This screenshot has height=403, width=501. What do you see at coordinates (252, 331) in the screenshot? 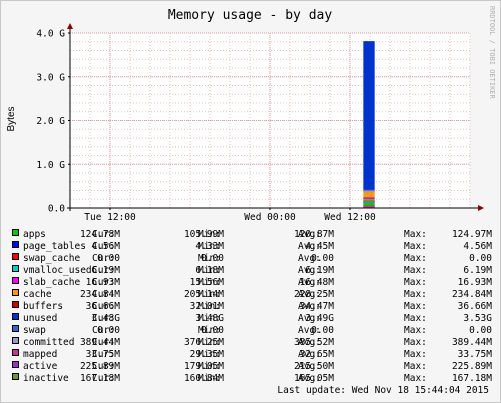
I see `legend-row-swap: swap Cur: 0.00 Min: 0.00 Avg: 0.00 Max: 0.00` at bounding box center [252, 331].